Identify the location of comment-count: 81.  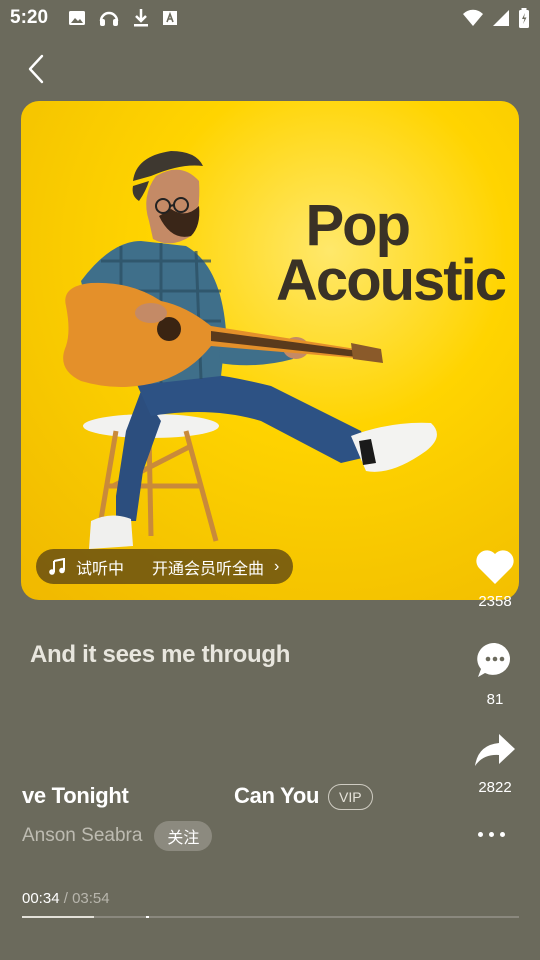
(495, 699).